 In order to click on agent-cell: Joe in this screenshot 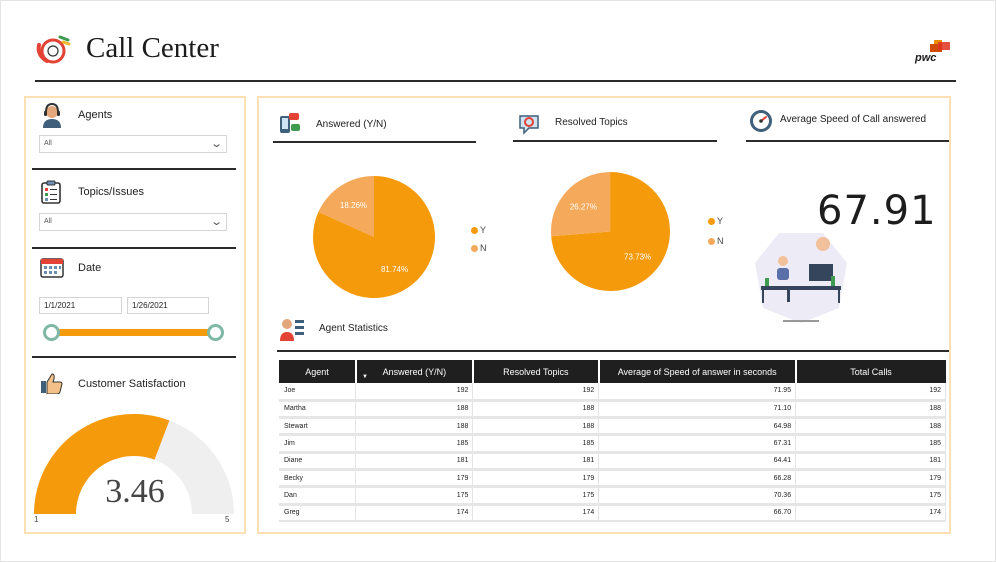, I will do `click(318, 392)`.